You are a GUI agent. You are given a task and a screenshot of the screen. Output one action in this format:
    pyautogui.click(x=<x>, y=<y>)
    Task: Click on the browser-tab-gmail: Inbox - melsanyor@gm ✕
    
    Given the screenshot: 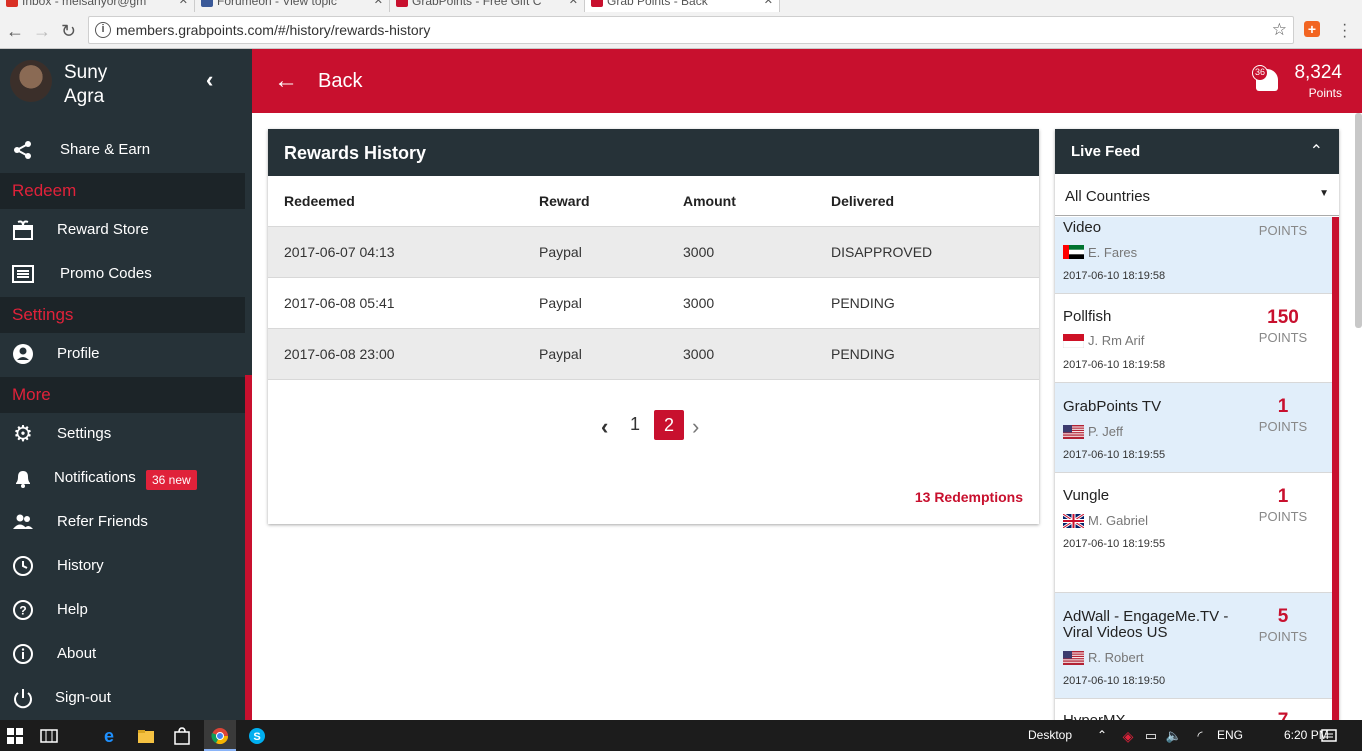 What is the action you would take?
    pyautogui.click(x=97, y=6)
    